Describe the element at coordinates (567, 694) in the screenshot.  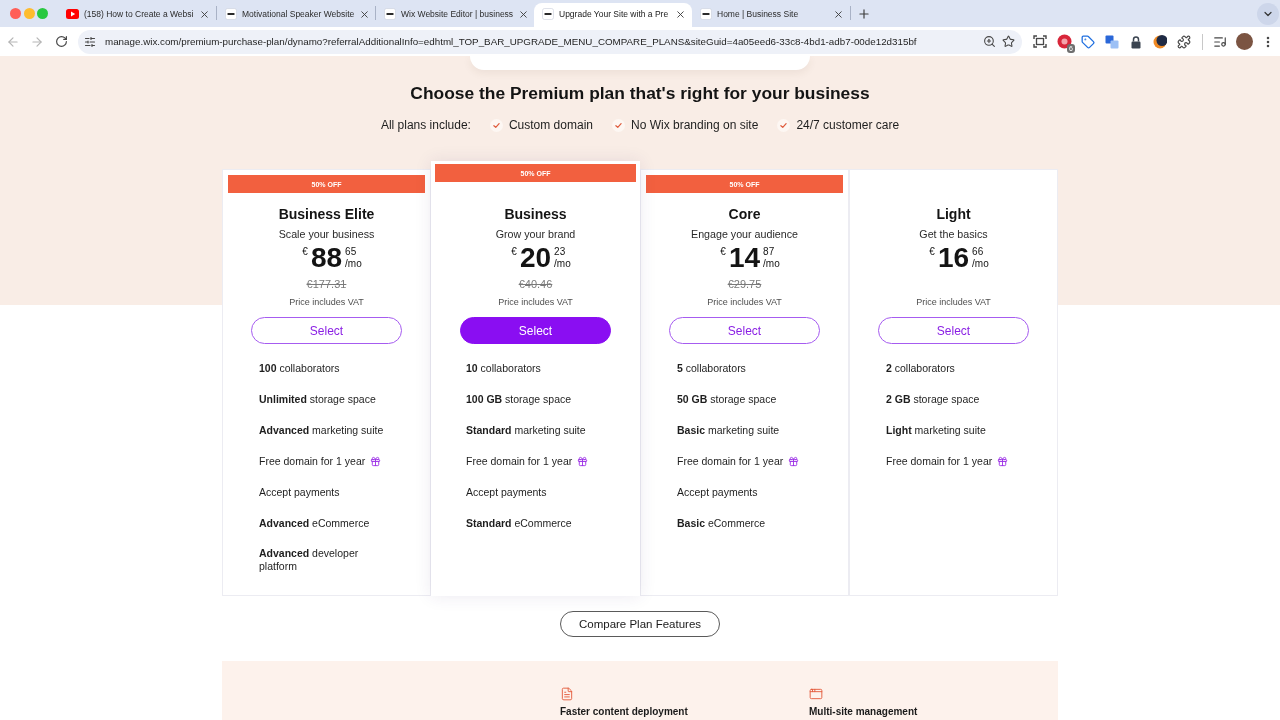
I see `document-icon` at that location.